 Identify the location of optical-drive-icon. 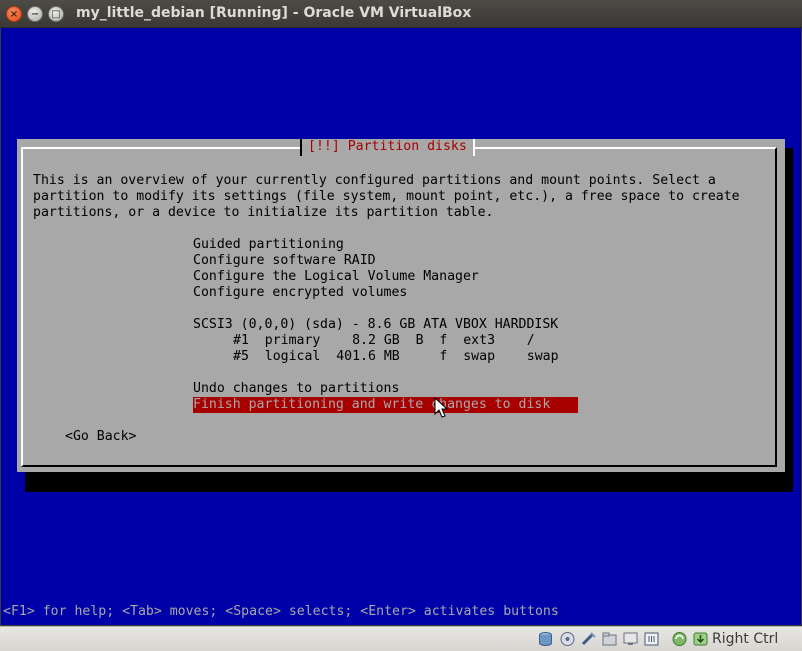
(567, 639).